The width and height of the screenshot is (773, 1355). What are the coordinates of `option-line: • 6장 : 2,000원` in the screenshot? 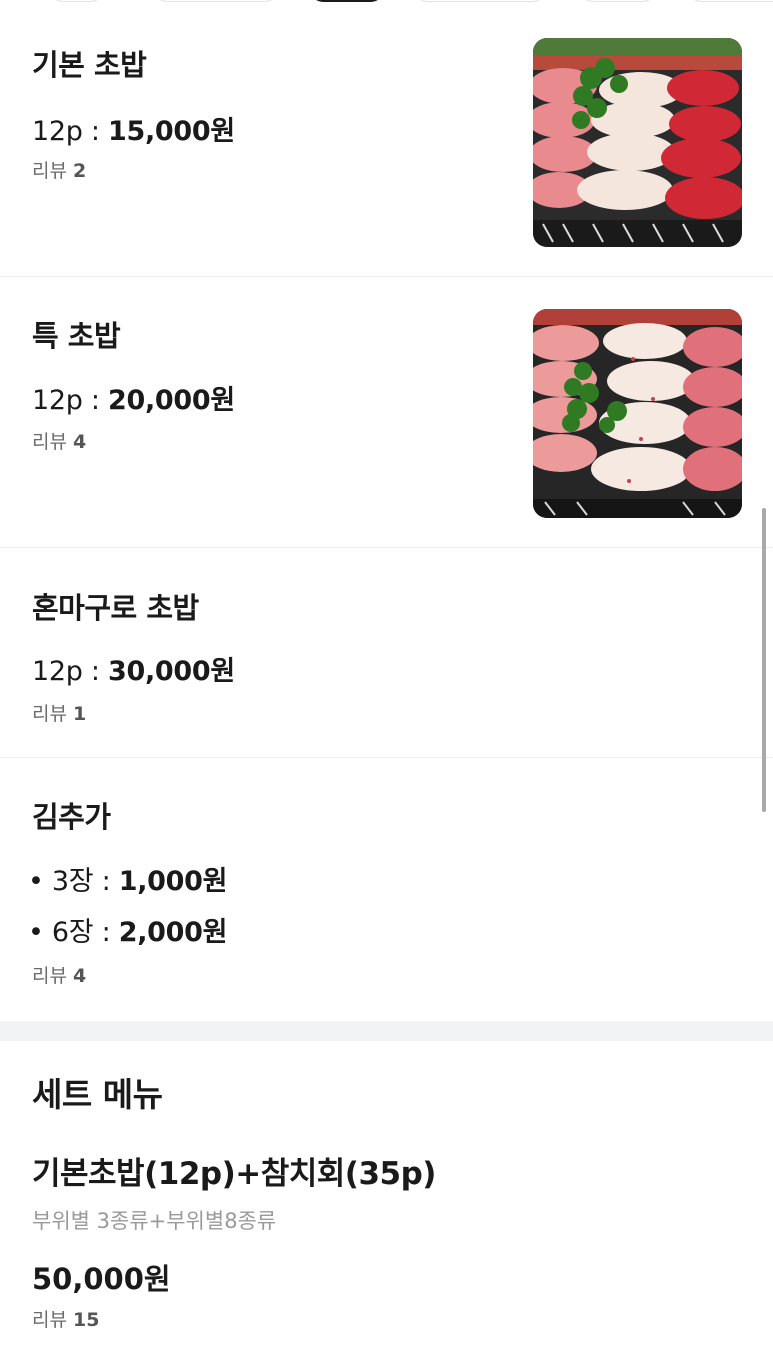 It's located at (127, 929).